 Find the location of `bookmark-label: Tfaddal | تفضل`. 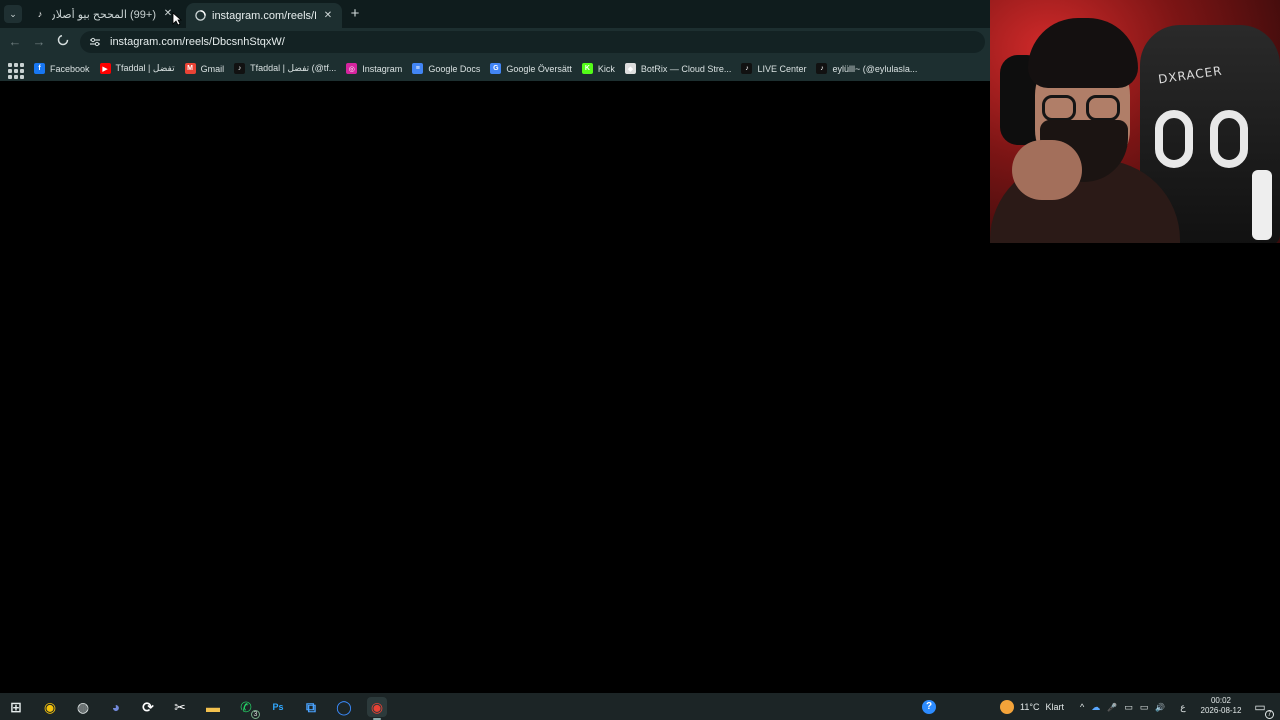

bookmark-label: Tfaddal | تفضل is located at coordinates (145, 68).